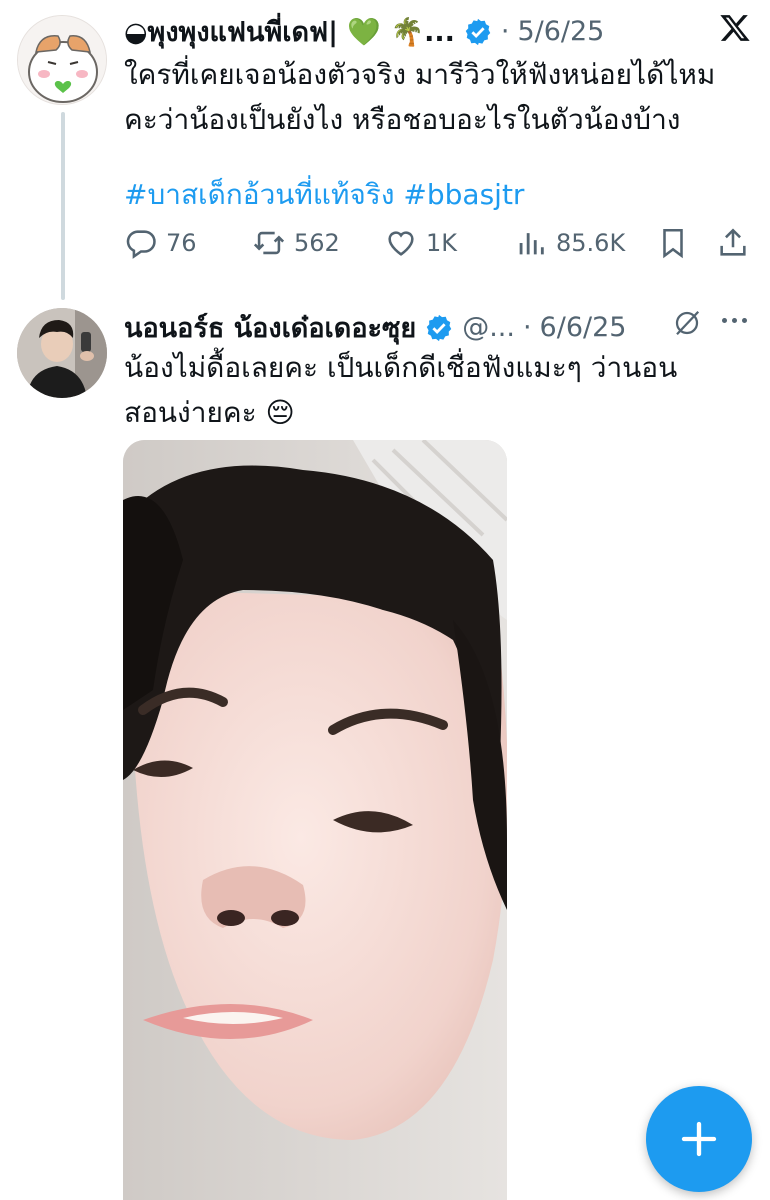 The width and height of the screenshot is (770, 1200). Describe the element at coordinates (687, 323) in the screenshot. I see `grok-icon` at that location.